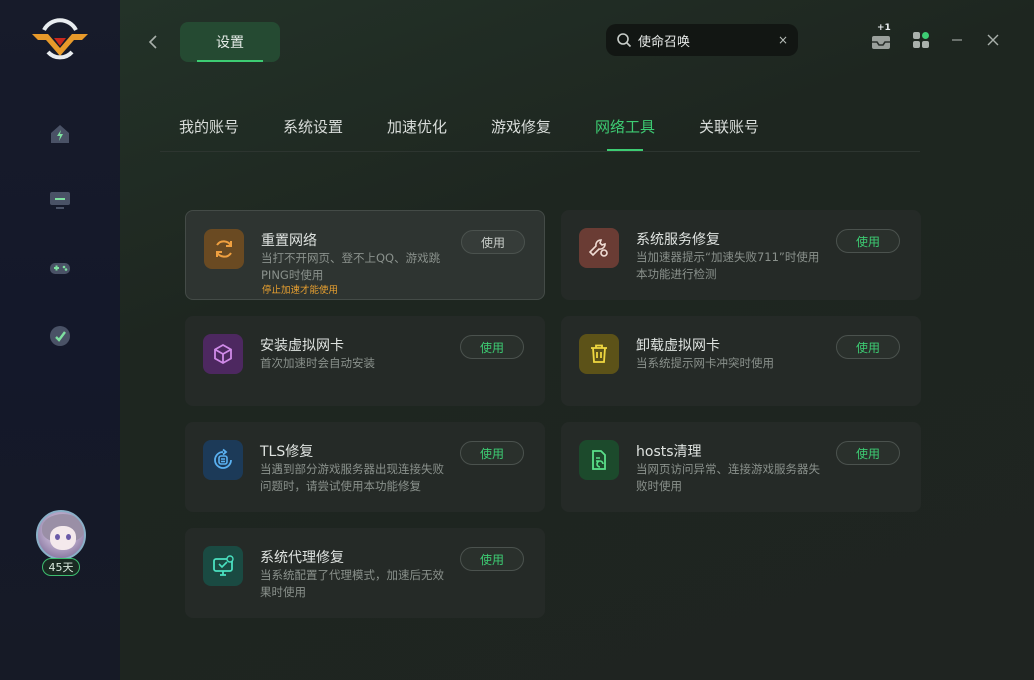 The height and width of the screenshot is (680, 1034). I want to click on gamepad-icon, so click(60, 268).